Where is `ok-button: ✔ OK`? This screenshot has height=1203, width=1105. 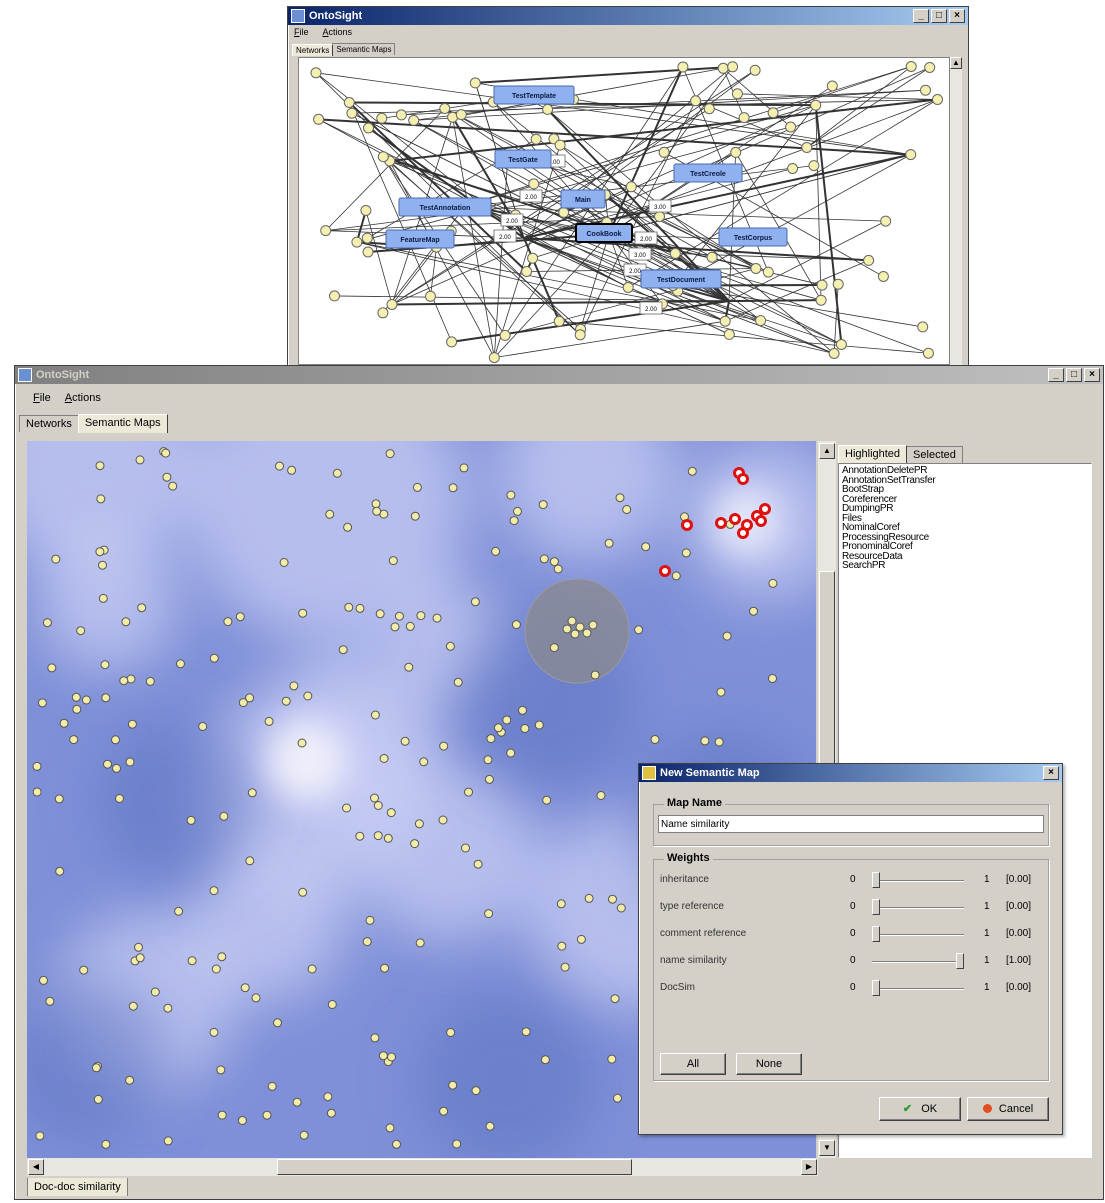
ok-button: ✔ OK is located at coordinates (920, 1109).